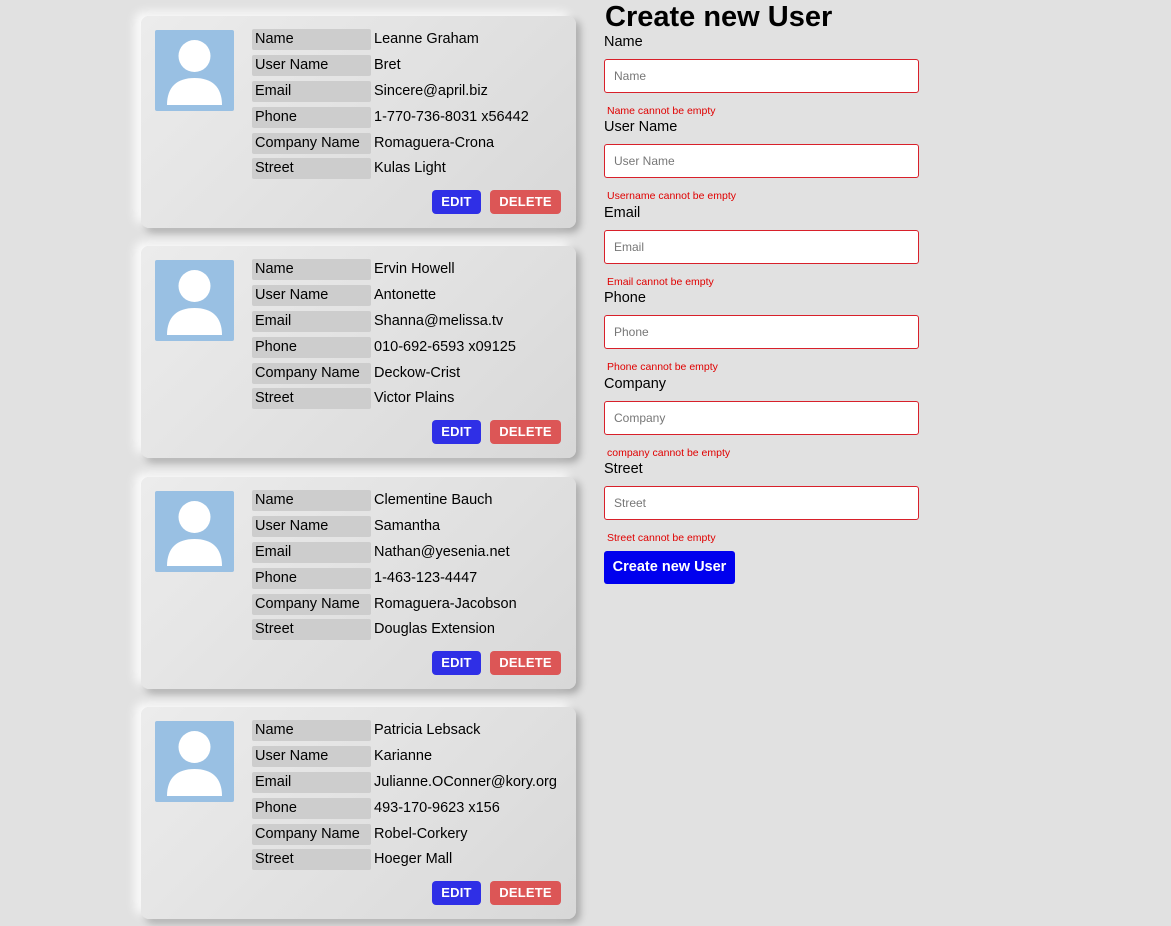 Image resolution: width=1171 pixels, height=926 pixels. Describe the element at coordinates (669, 453) in the screenshot. I see `company-error: company cannot be empty` at that location.